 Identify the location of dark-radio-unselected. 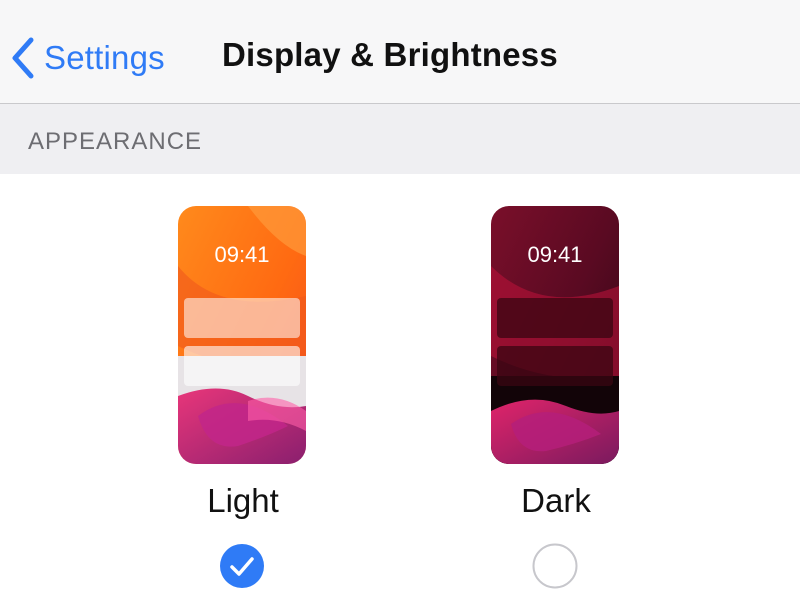
(555, 566).